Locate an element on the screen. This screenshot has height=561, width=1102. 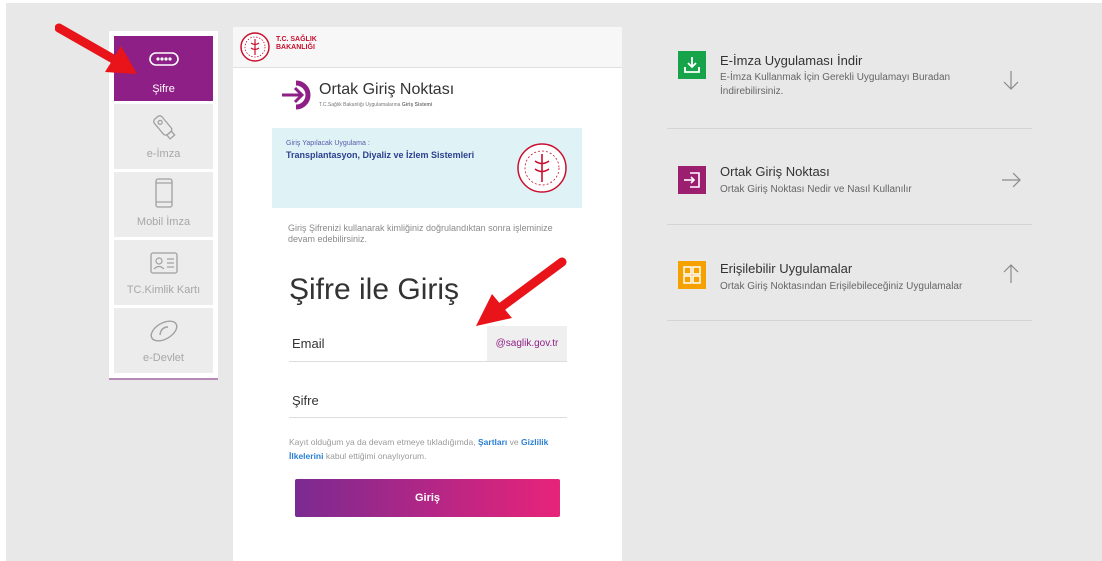
ortak-giris-title: Ortak Giriş Noktası is located at coordinates (775, 171).